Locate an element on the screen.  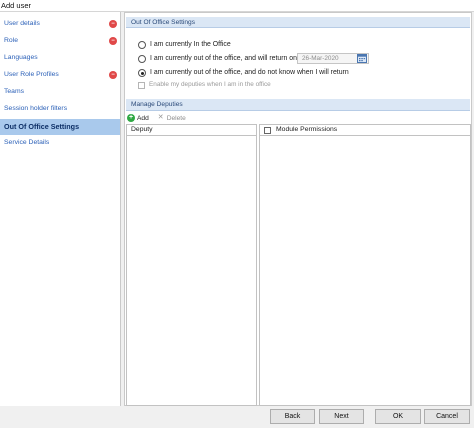
radio-in-office: I am currently In the Office is located at coordinates (184, 45).